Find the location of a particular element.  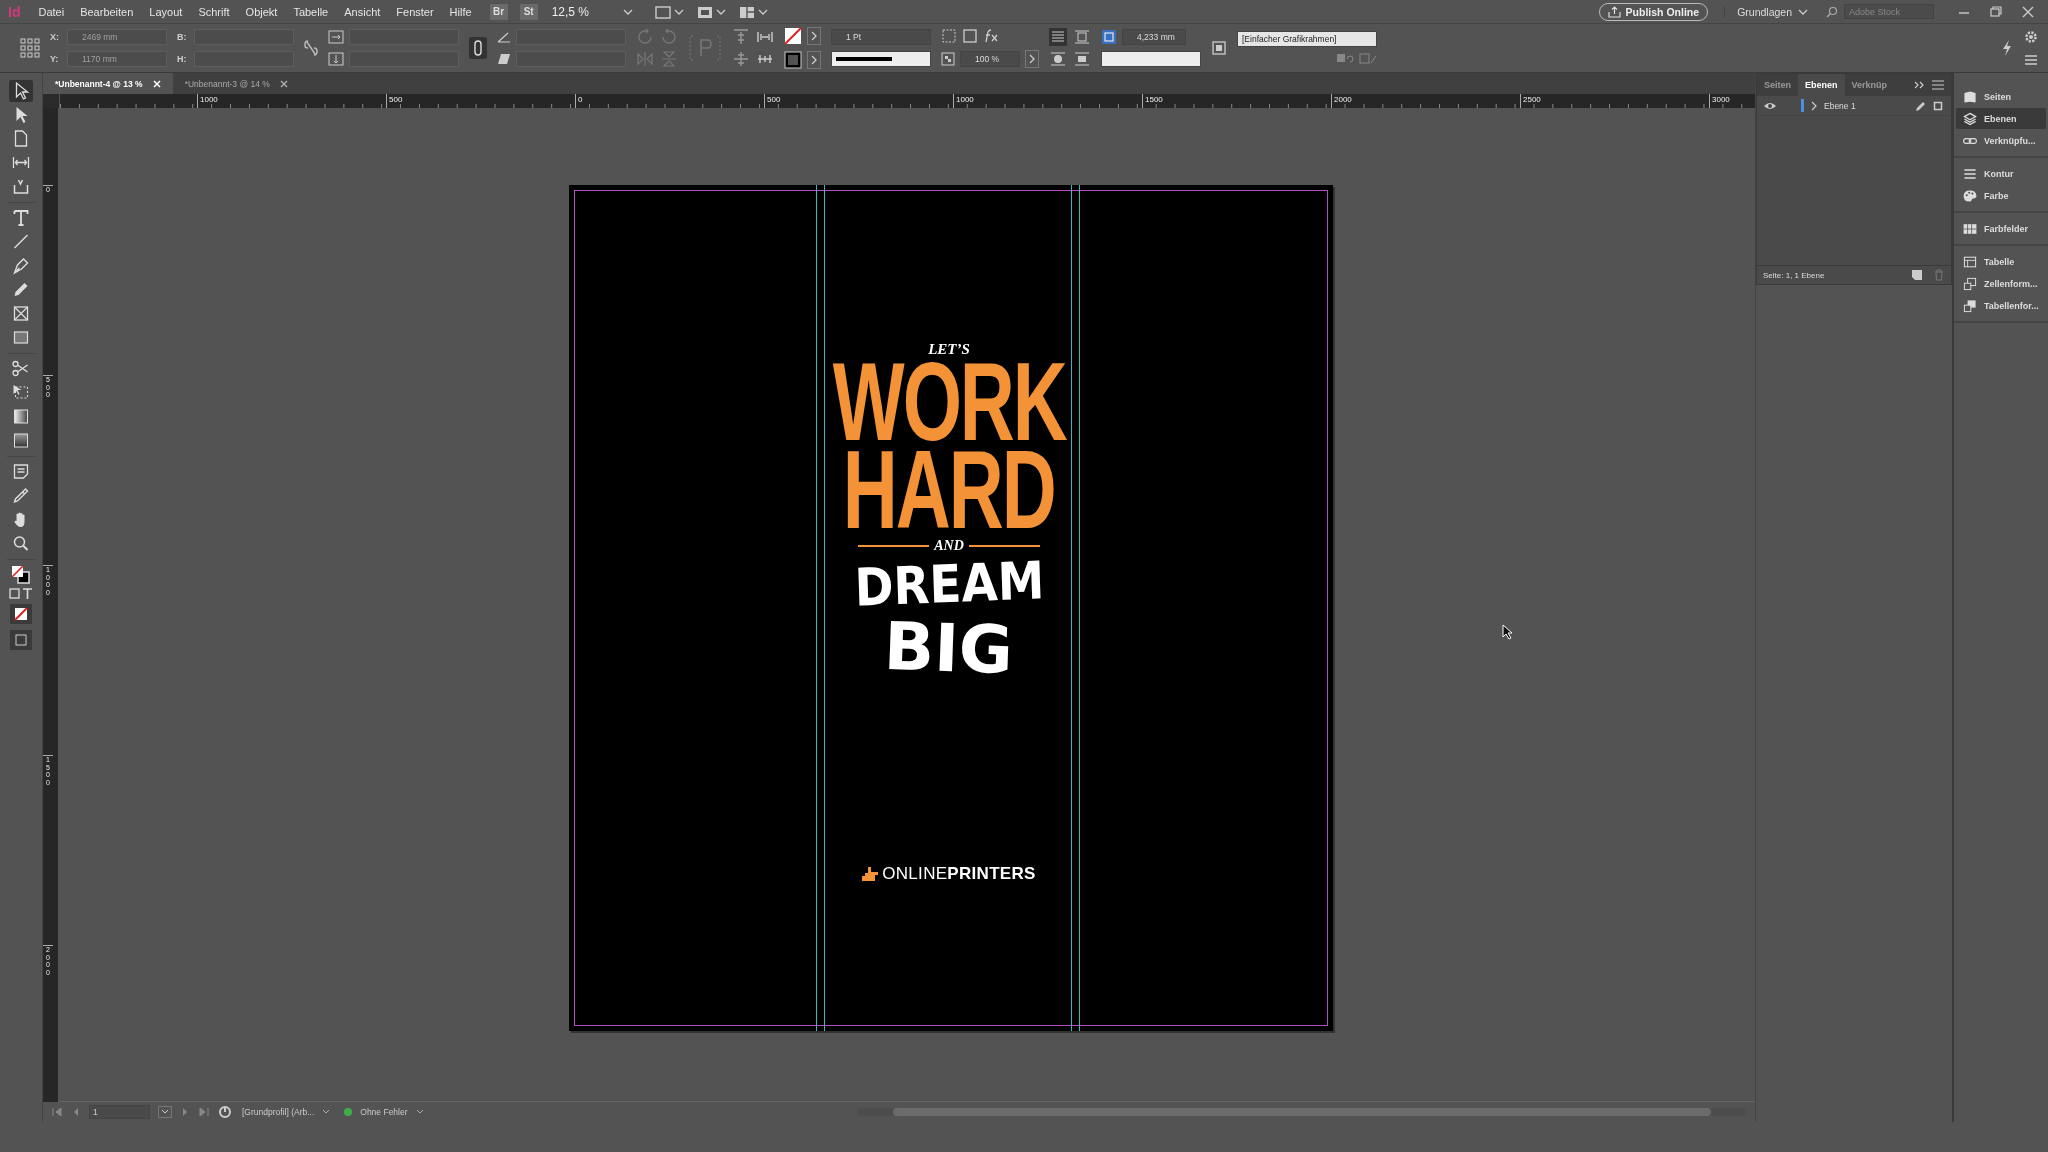

selection-tool-icon is located at coordinates (21, 91).